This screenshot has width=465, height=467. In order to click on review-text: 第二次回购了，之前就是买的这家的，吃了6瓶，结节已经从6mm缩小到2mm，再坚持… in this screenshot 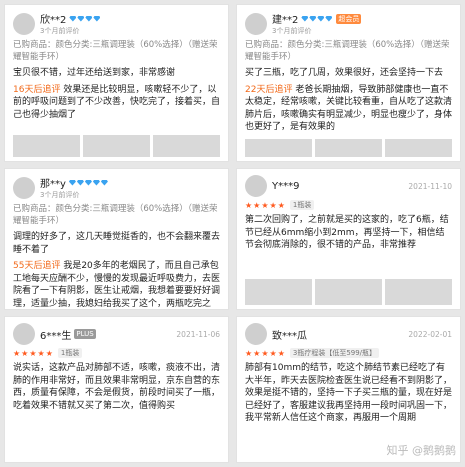, I will do `click(347, 232)`.